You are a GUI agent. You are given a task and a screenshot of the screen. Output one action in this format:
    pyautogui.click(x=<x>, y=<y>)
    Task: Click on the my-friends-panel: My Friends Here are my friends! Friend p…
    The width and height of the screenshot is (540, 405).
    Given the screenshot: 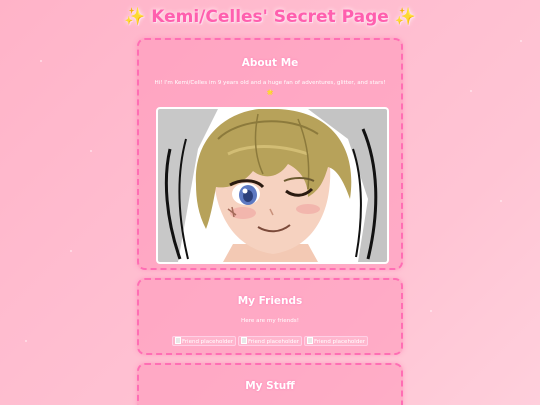 What is the action you would take?
    pyautogui.click(x=270, y=316)
    